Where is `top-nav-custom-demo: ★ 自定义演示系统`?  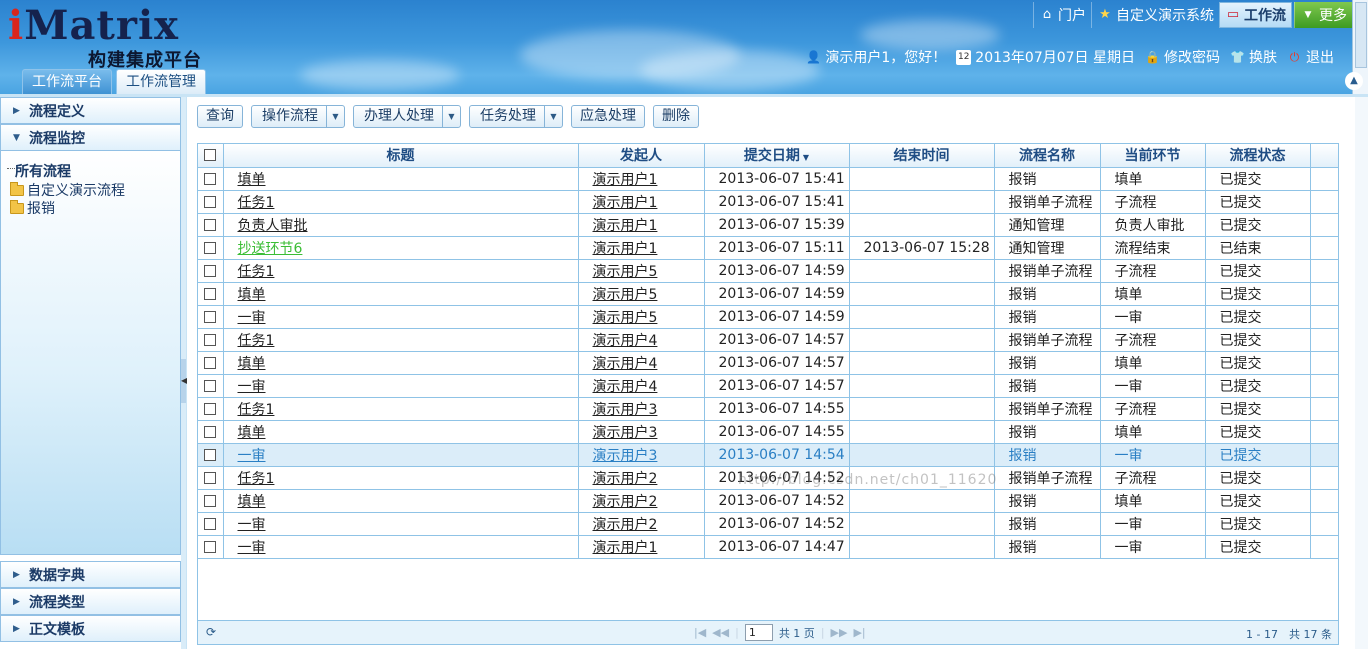 top-nav-custom-demo: ★ 自定义演示系统 is located at coordinates (1155, 15).